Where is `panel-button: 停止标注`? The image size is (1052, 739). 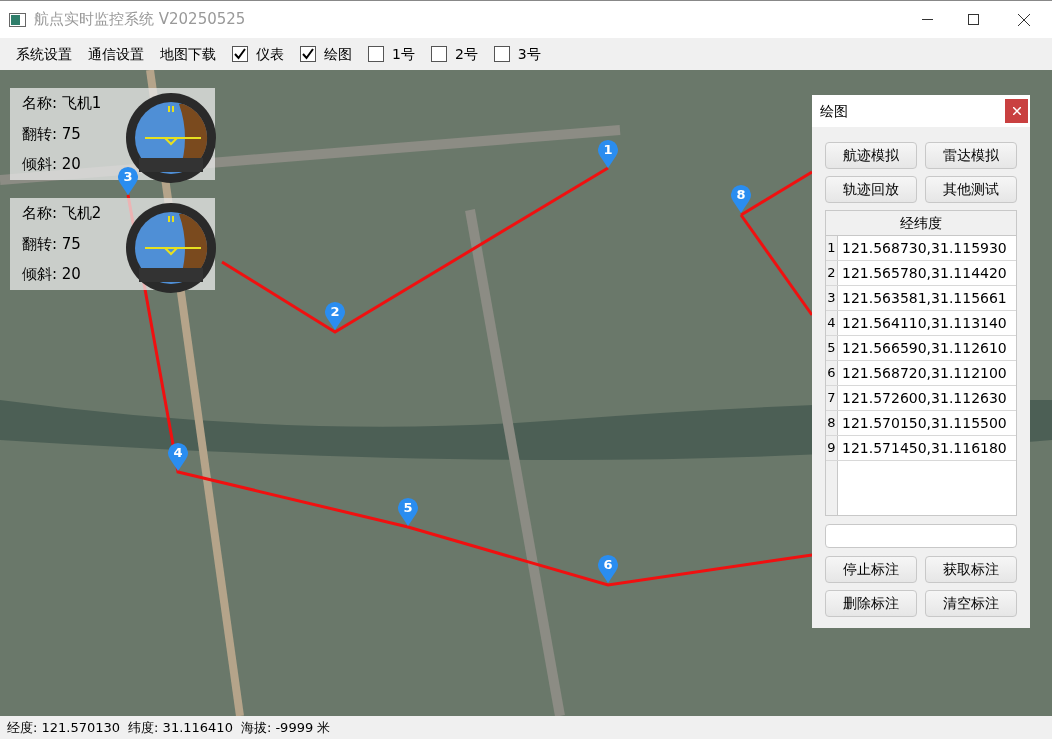 panel-button: 停止标注 is located at coordinates (871, 569).